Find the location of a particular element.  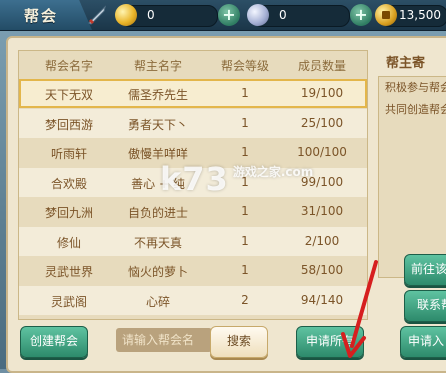

cell-guild-name: 合欢殿 is located at coordinates (68, 183).